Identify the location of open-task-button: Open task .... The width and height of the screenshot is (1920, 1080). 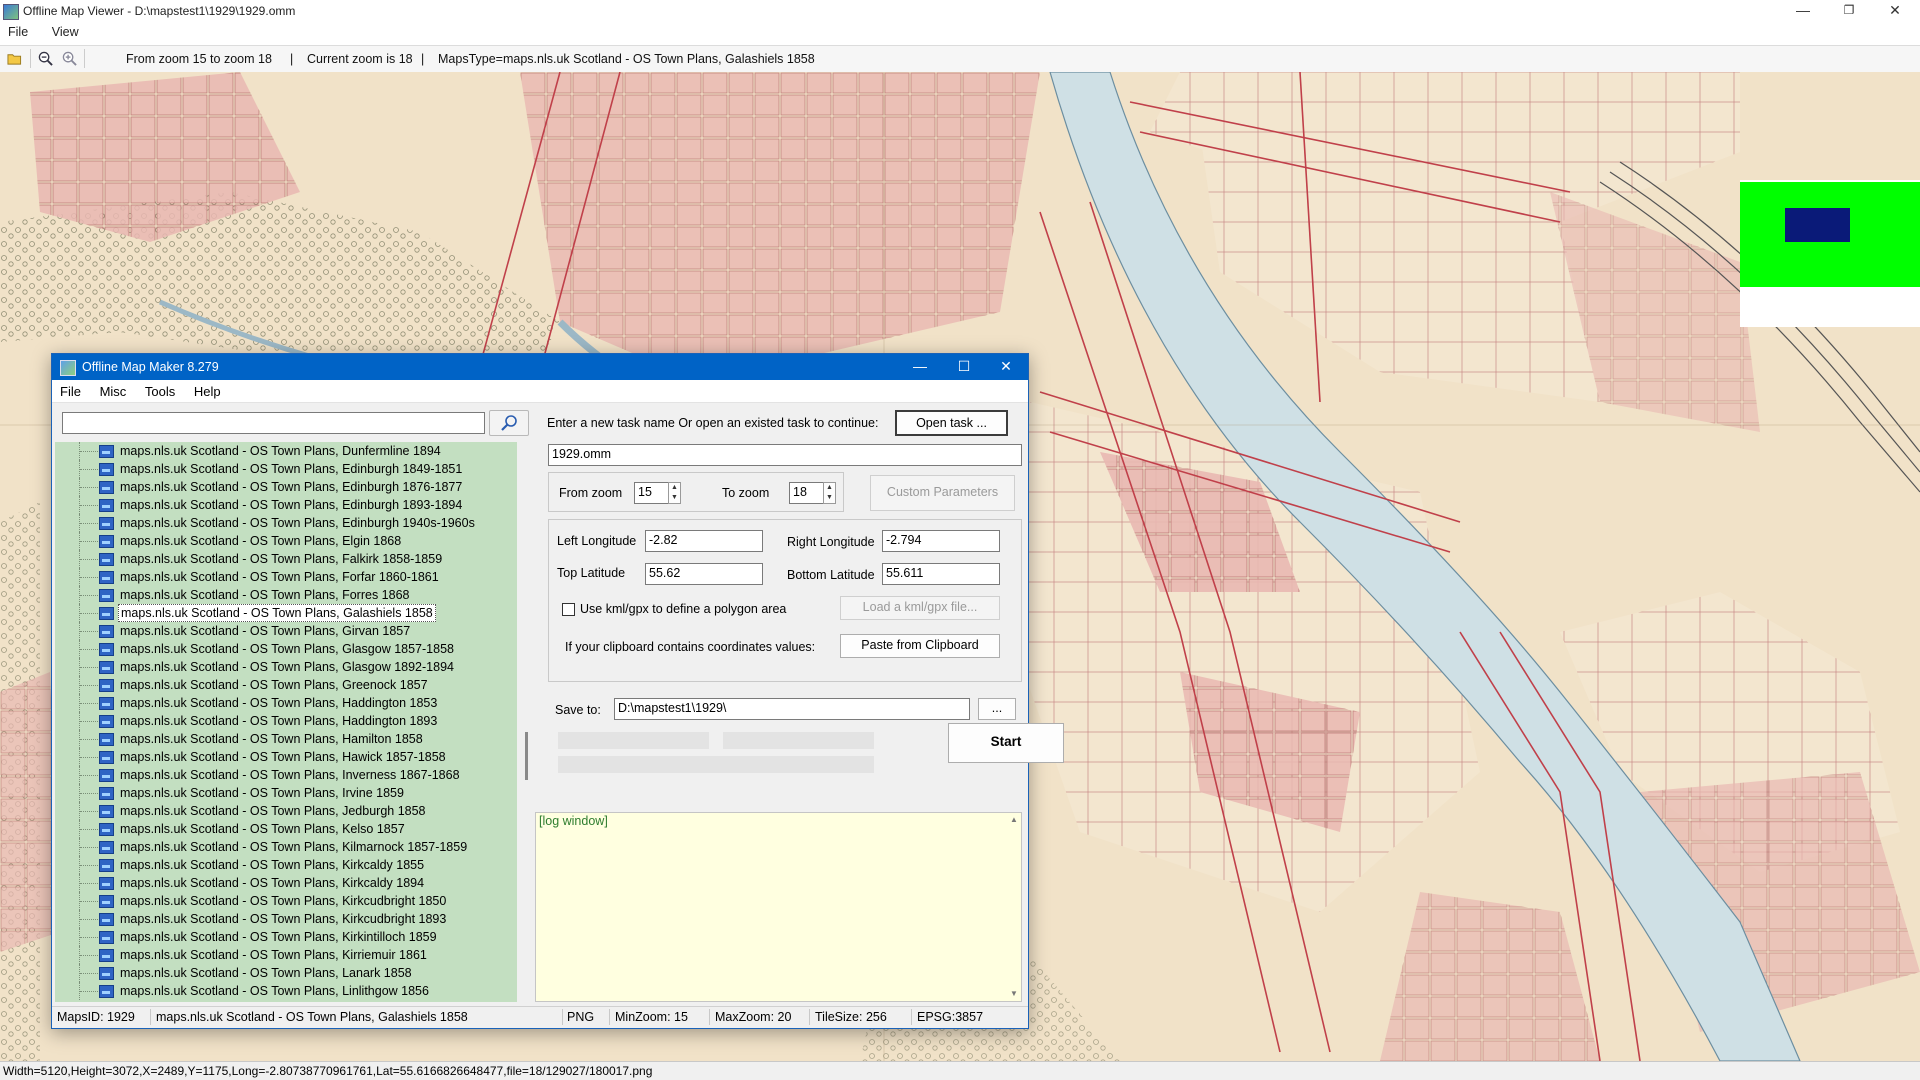
(951, 423).